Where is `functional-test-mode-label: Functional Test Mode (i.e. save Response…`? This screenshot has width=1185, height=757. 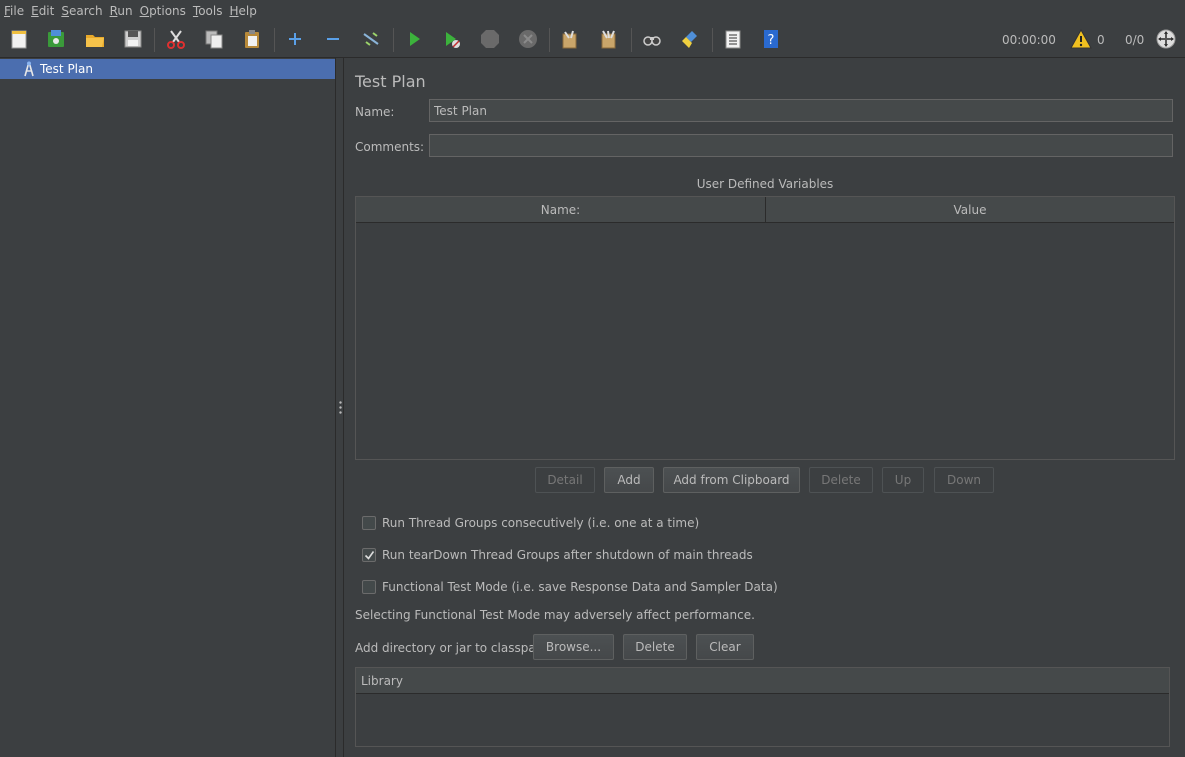
functional-test-mode-label: Functional Test Mode (i.e. save Response… is located at coordinates (580, 587).